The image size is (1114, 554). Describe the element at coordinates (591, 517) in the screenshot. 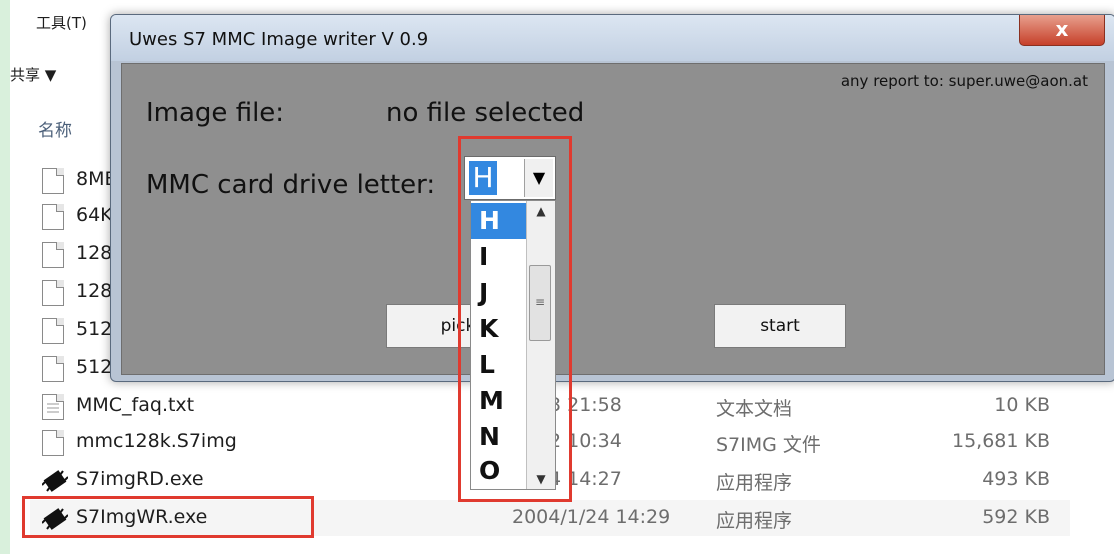

I see `file-date: 2004/1/24 14:29` at that location.